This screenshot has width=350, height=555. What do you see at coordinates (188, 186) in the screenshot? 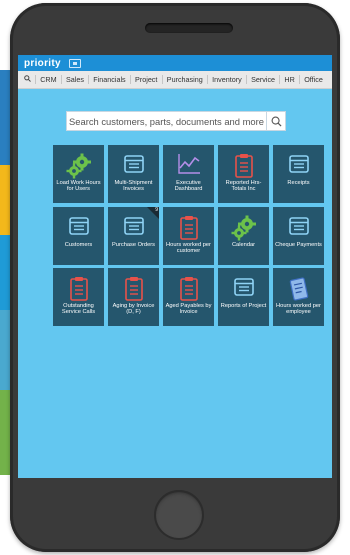
I see `tile-label: Executive Dashboard` at bounding box center [188, 186].